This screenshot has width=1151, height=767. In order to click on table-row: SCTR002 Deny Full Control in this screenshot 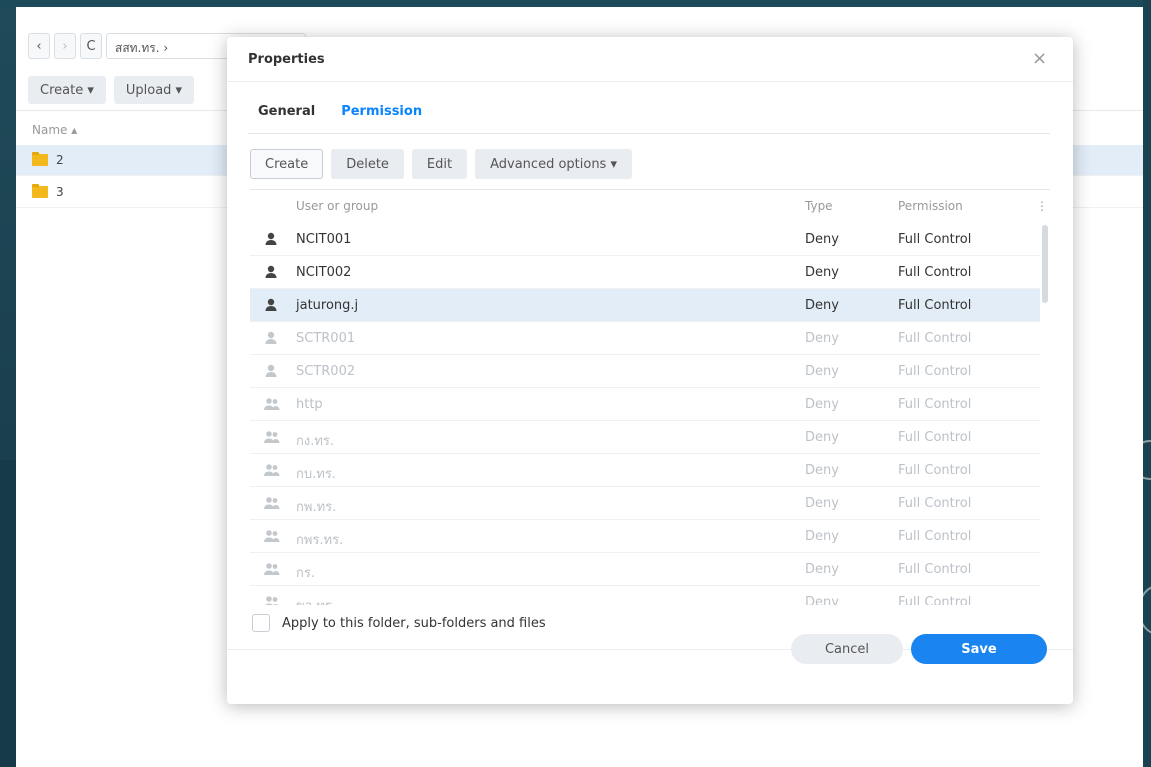, I will do `click(645, 371)`.